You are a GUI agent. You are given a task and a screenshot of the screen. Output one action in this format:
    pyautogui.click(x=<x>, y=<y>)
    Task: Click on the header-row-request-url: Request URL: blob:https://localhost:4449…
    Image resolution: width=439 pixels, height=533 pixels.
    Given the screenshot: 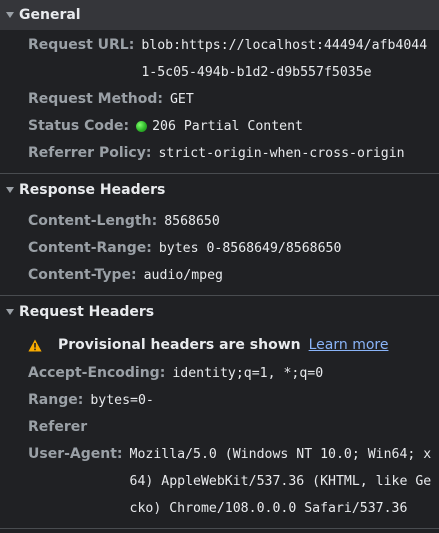 What is the action you would take?
    pyautogui.click(x=219, y=59)
    